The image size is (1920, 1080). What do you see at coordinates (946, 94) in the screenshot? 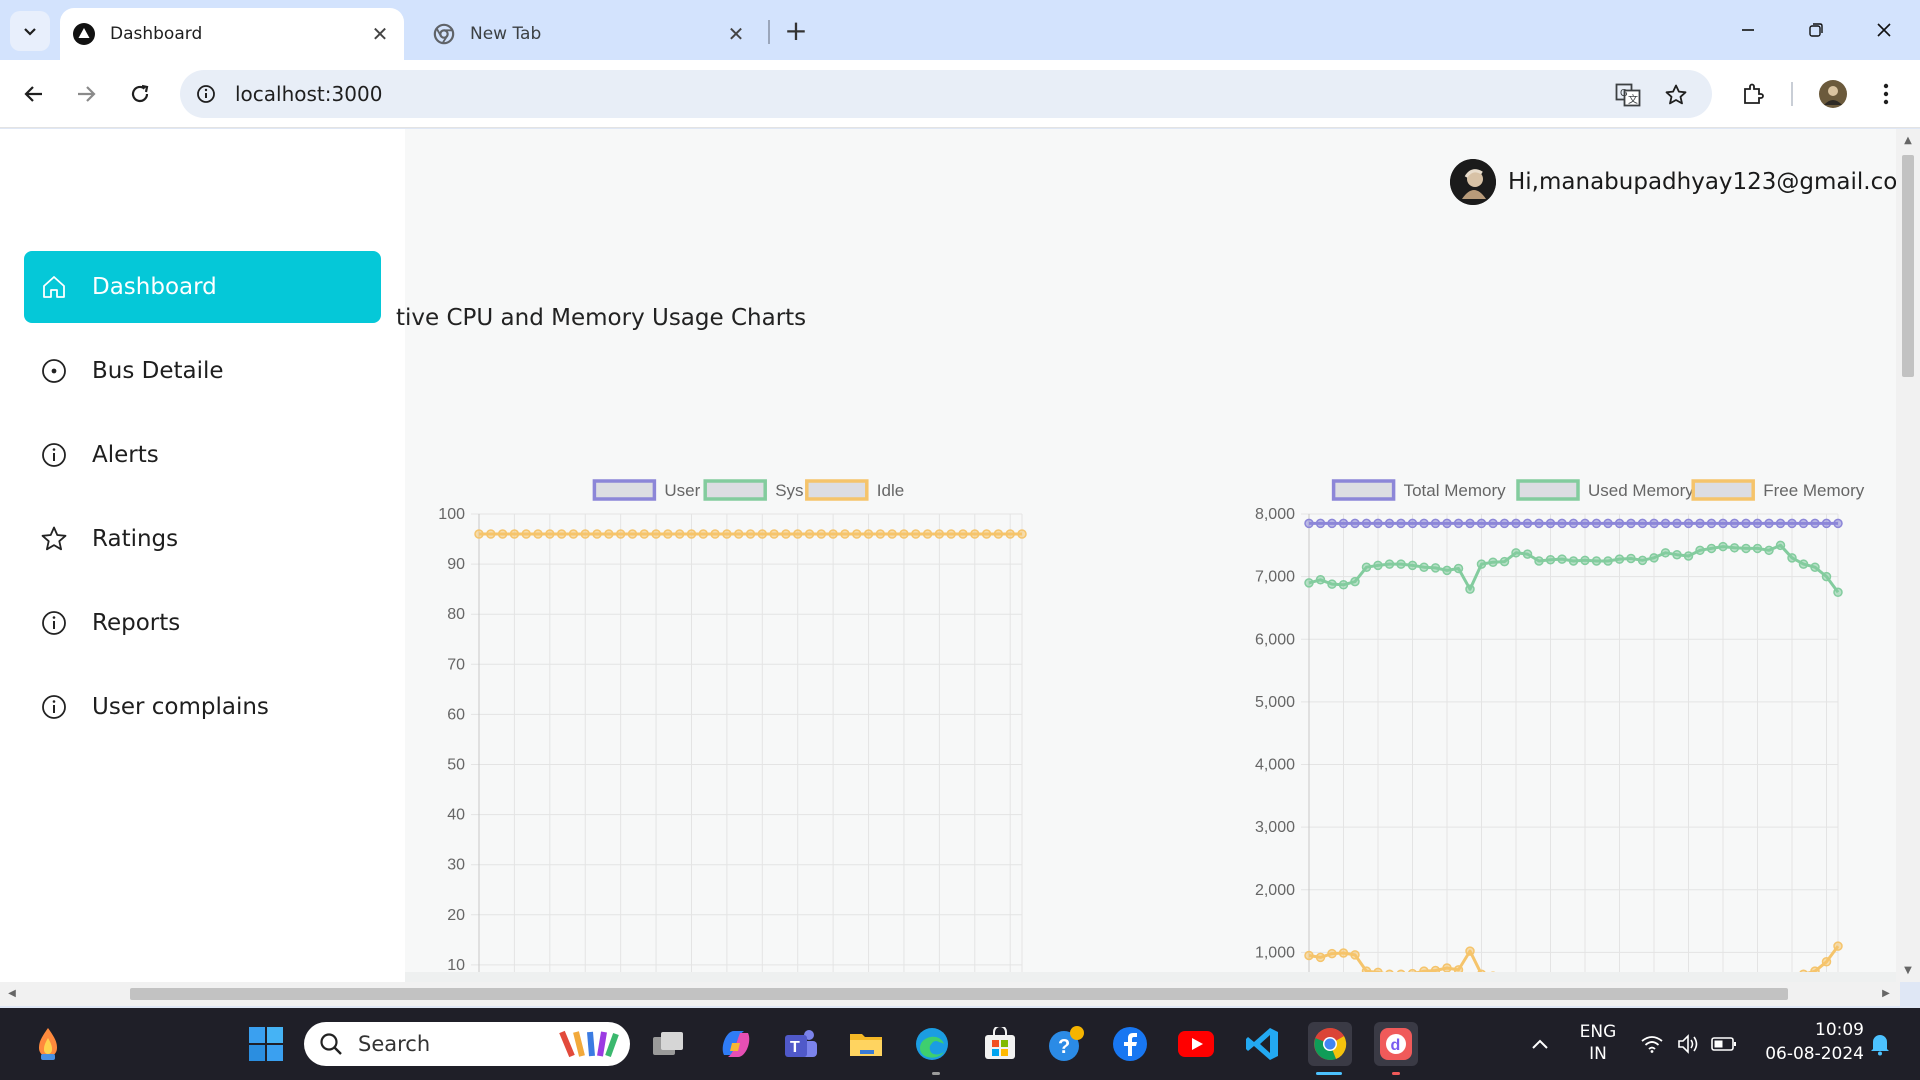
I see `address-bar: localhost:3000 G文` at bounding box center [946, 94].